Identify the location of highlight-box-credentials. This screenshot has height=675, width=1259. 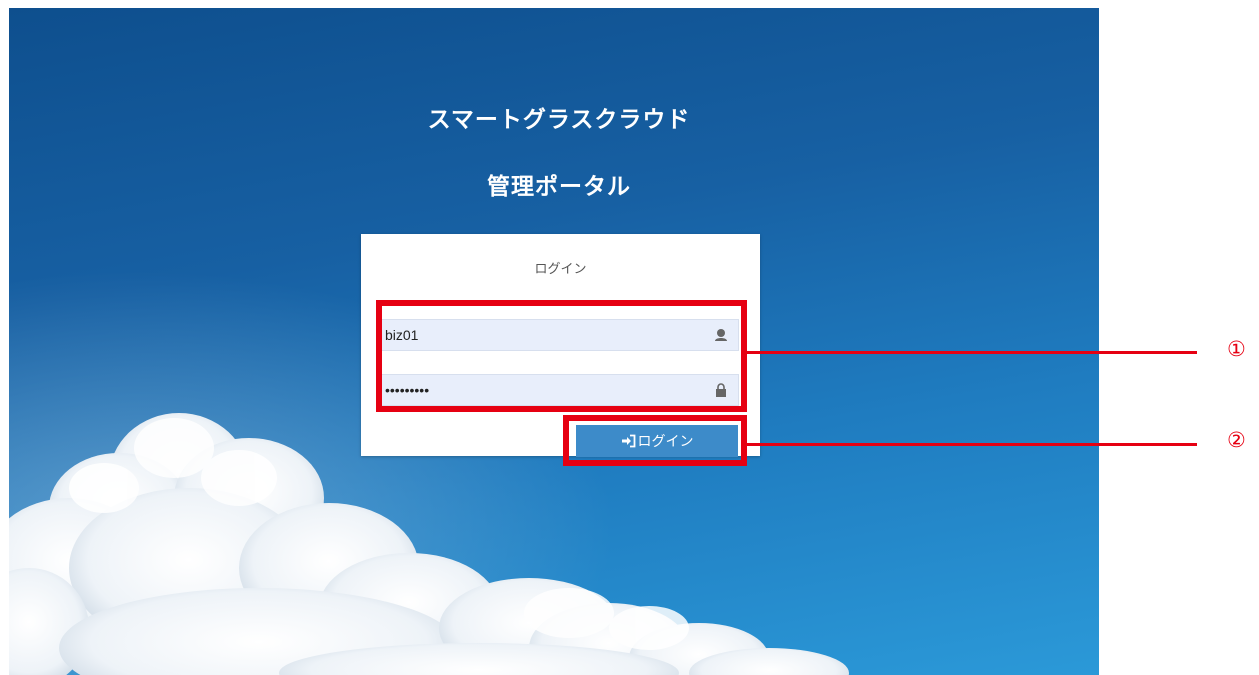
(561, 356).